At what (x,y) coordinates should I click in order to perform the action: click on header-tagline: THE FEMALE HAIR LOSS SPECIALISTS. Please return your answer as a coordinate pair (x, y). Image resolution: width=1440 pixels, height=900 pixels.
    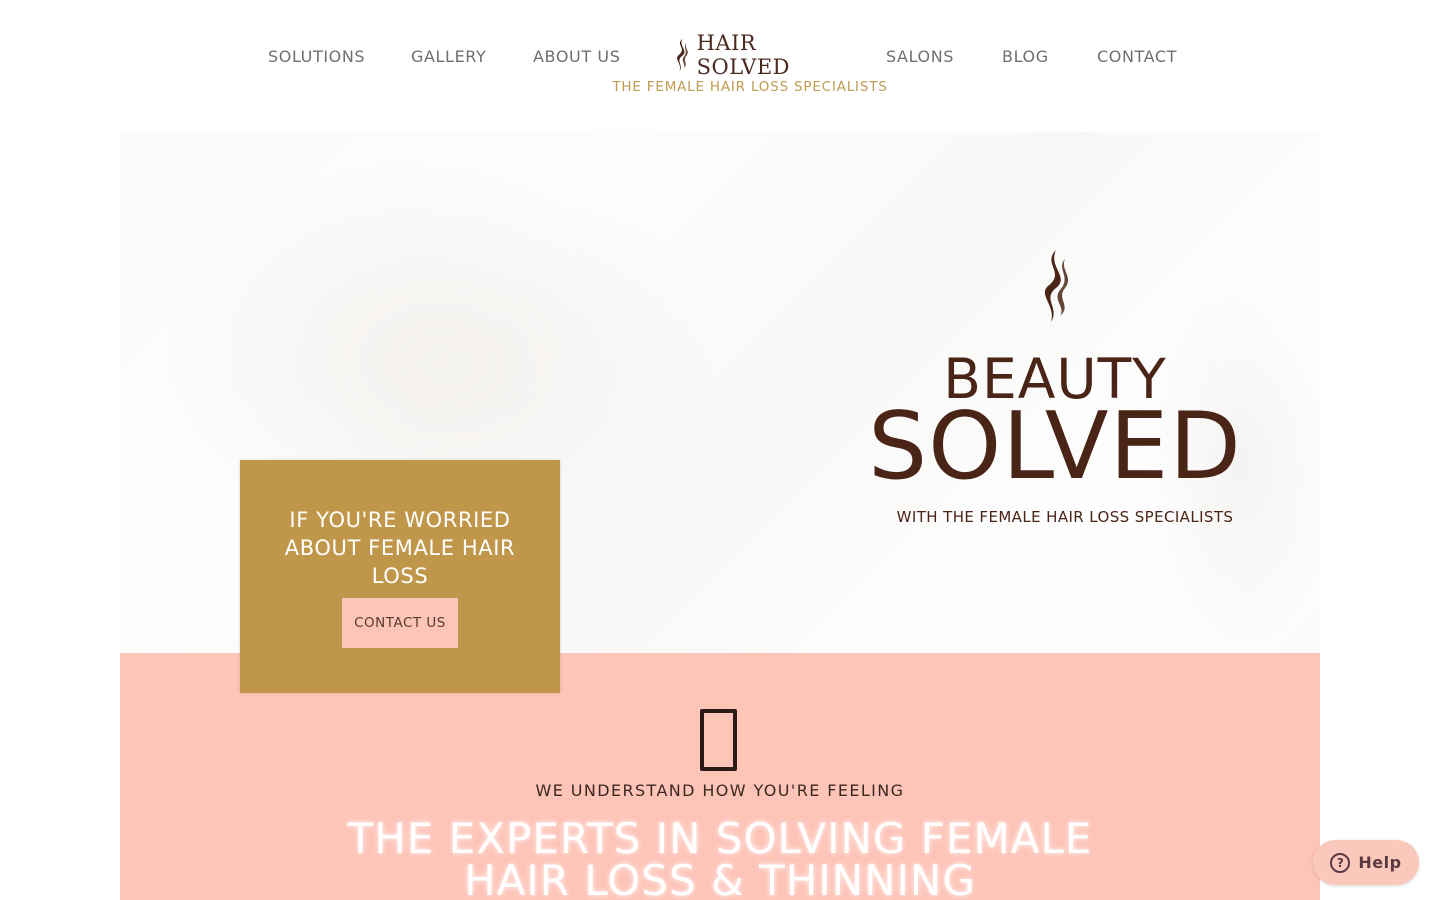
    Looking at the image, I should click on (750, 87).